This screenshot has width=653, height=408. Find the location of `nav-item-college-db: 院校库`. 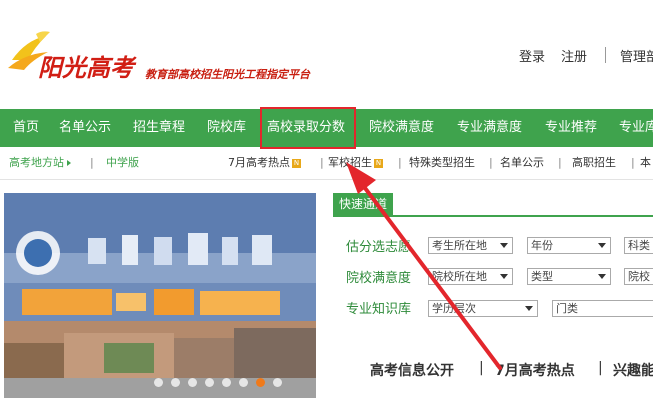

nav-item-college-db: 院校库 is located at coordinates (226, 128).